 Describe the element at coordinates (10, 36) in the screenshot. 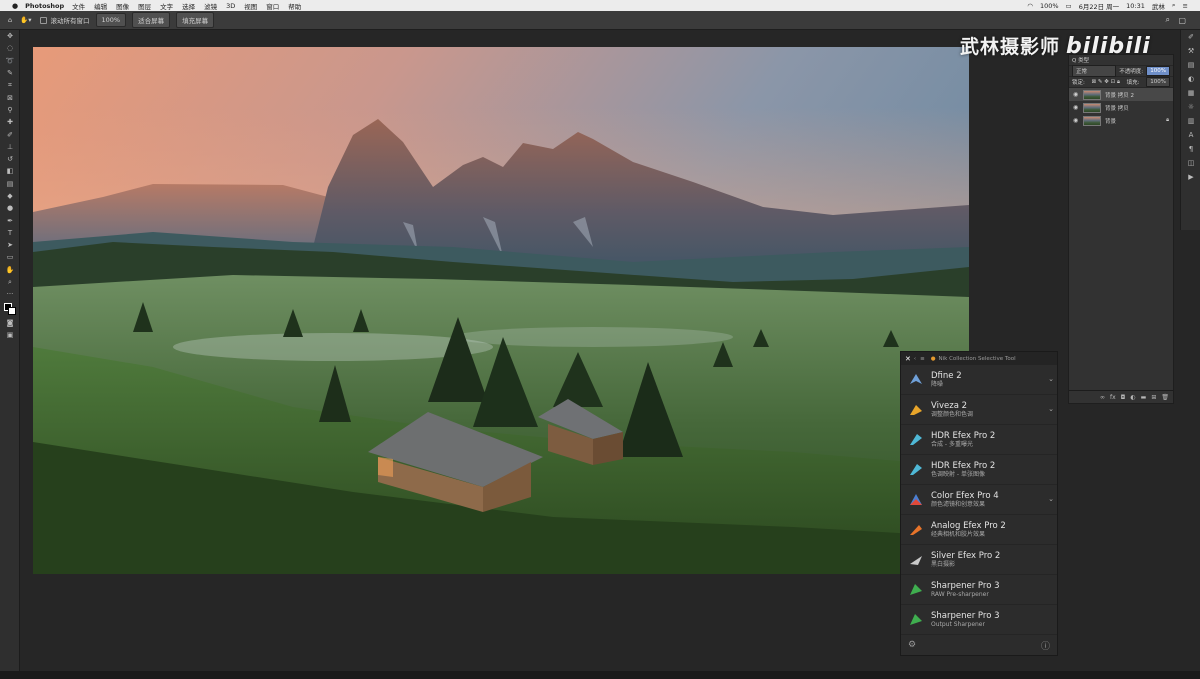

I see `move-tool-icon: ✥` at that location.